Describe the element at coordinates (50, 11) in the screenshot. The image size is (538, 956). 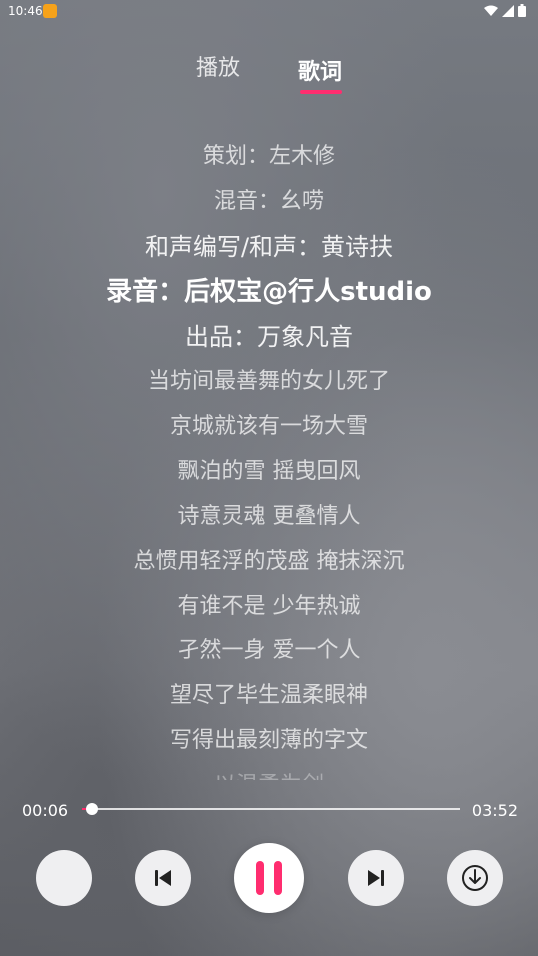
I see `notification-app-icon` at that location.